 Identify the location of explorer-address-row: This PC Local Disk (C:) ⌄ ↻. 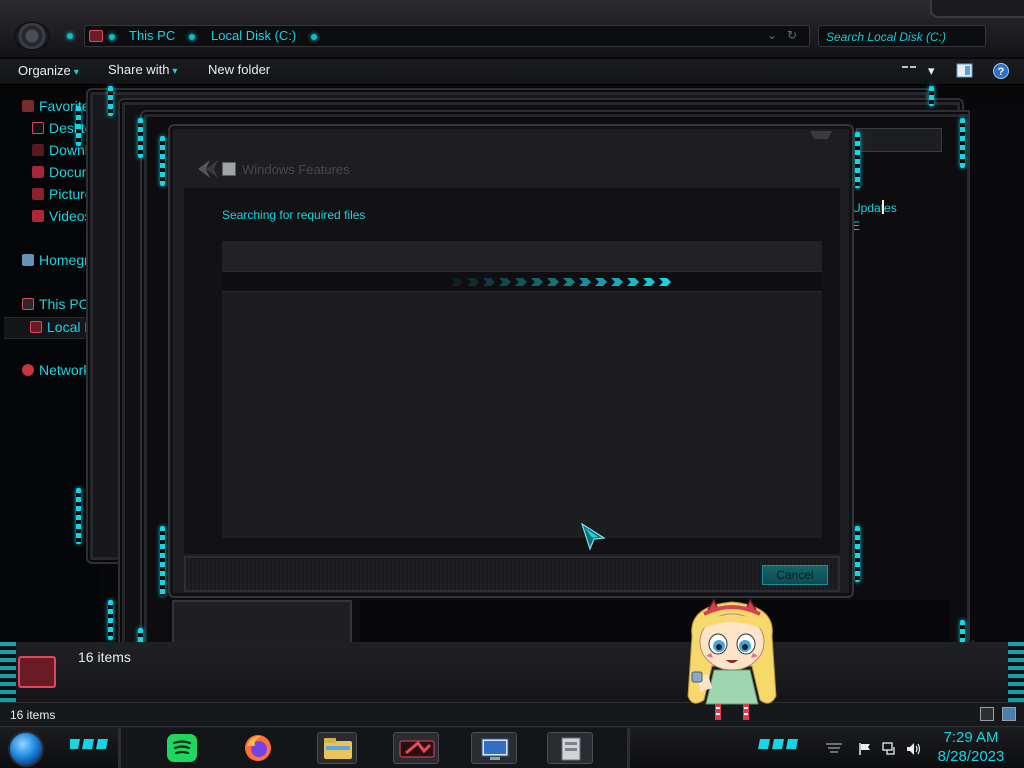
(512, 29).